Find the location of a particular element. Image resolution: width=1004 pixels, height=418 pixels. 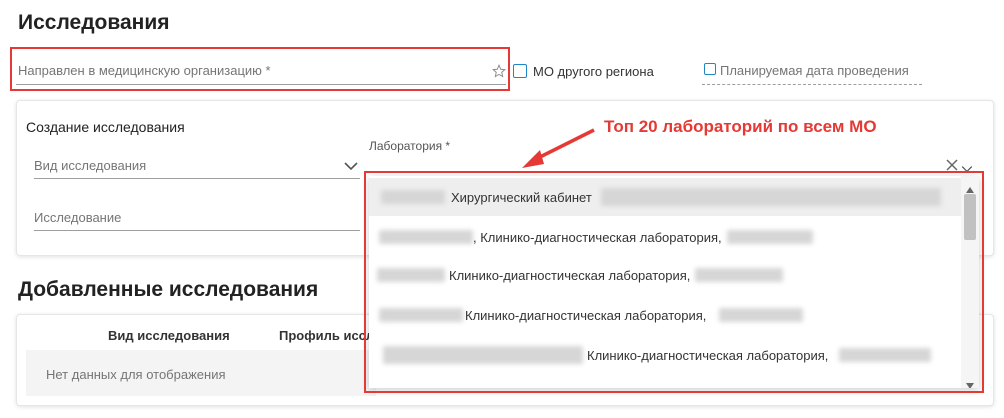

direction-field-highlight is located at coordinates (260, 69).